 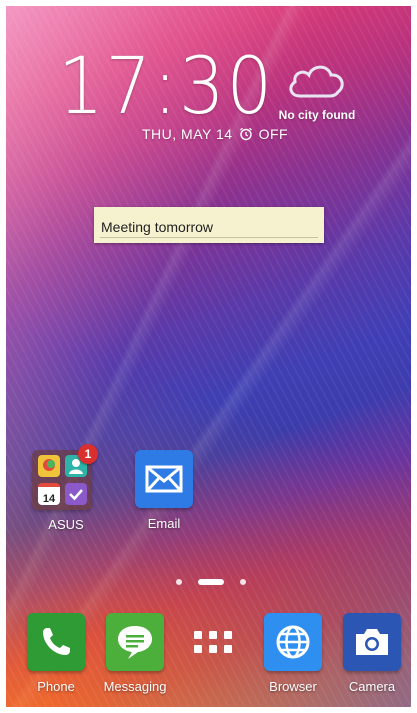 I want to click on page-indicator, so click(x=211, y=582).